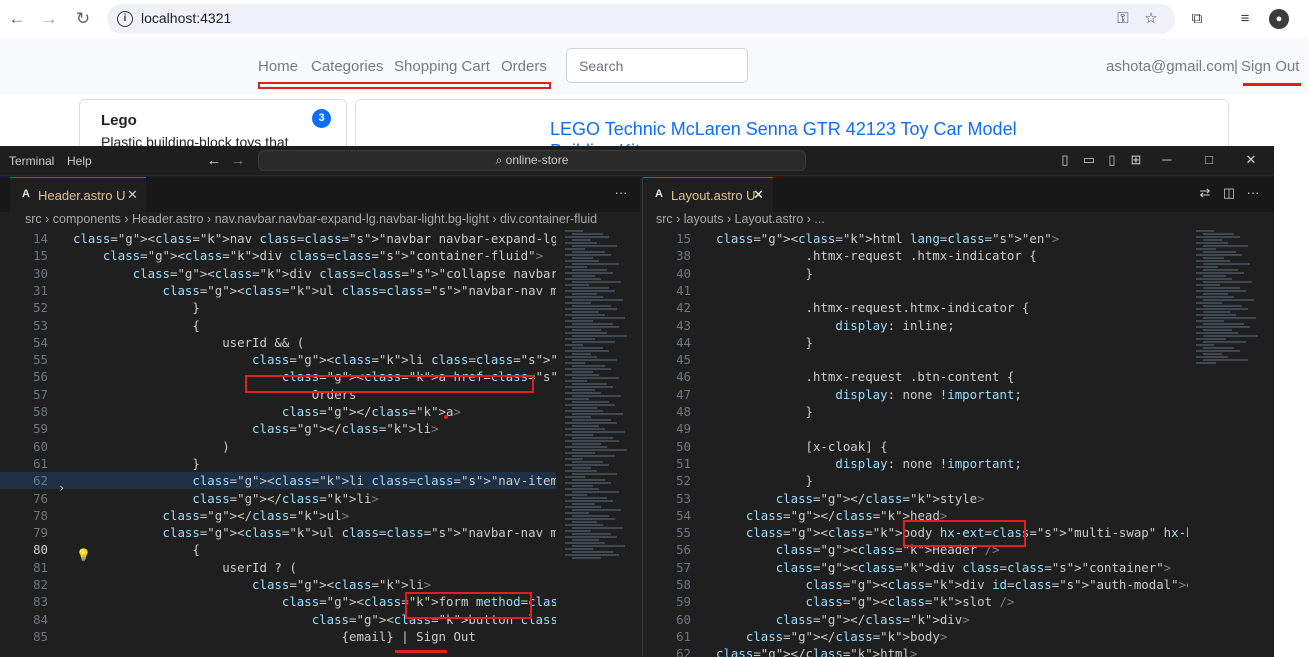 This screenshot has height=657, width=1309. Describe the element at coordinates (1136, 160) in the screenshot. I see `customize-layout-icon: ⊞` at that location.